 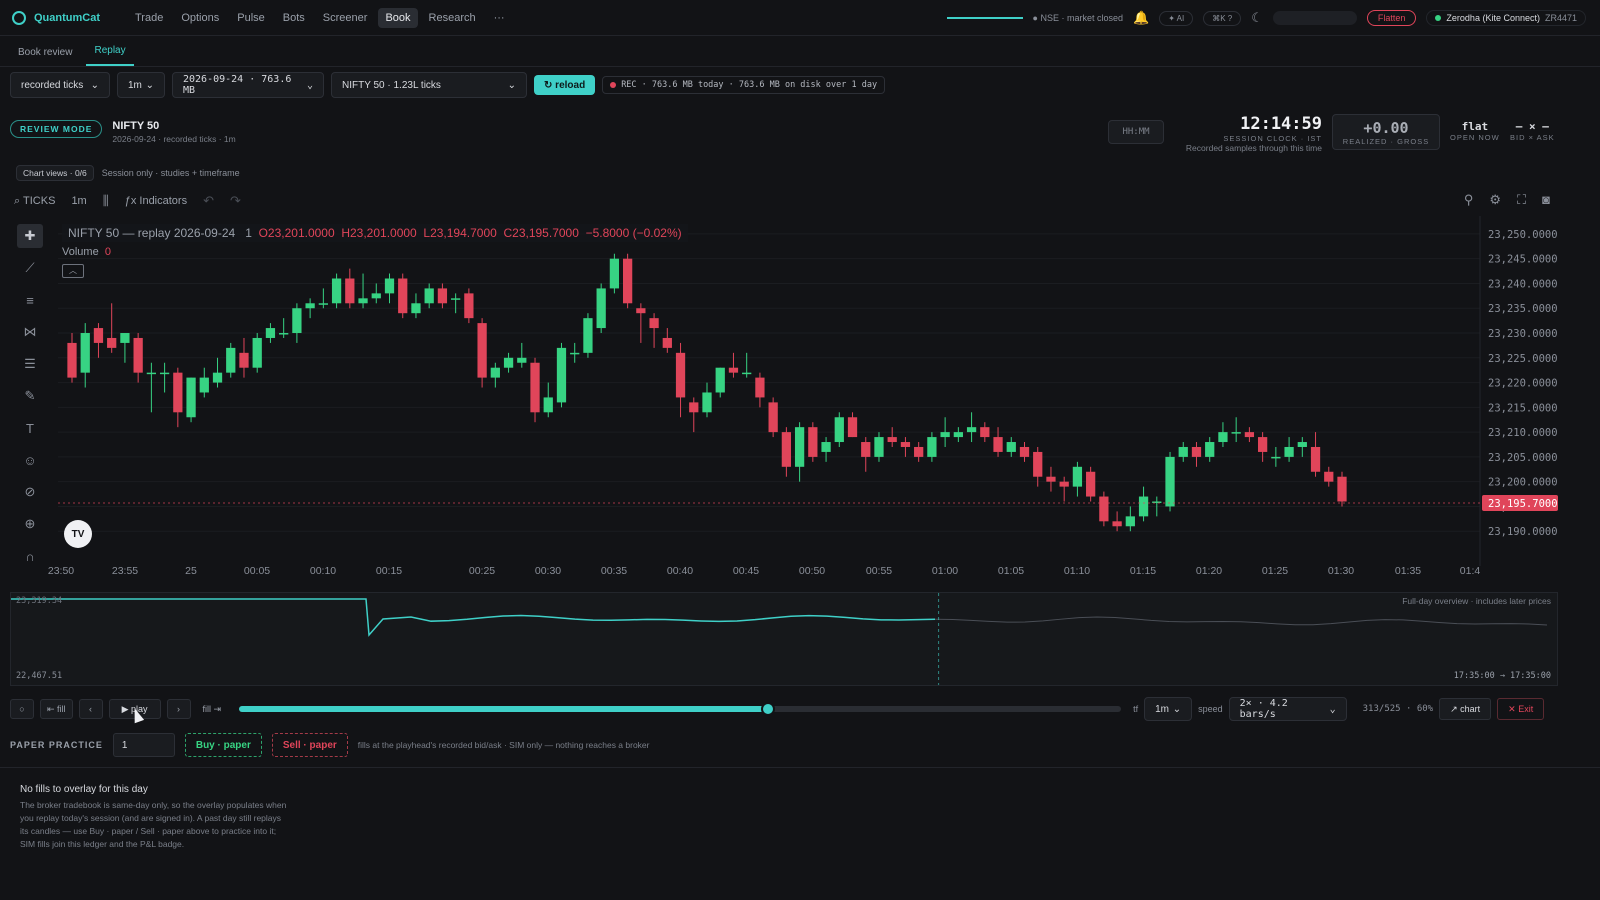 I want to click on chart-views-button: Chart views · 0/6, so click(x=55, y=173).